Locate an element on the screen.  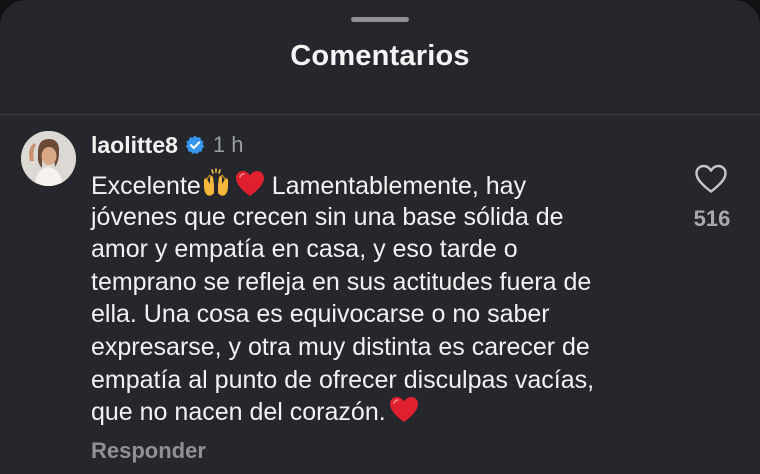
reply-button: Responder is located at coordinates (148, 451).